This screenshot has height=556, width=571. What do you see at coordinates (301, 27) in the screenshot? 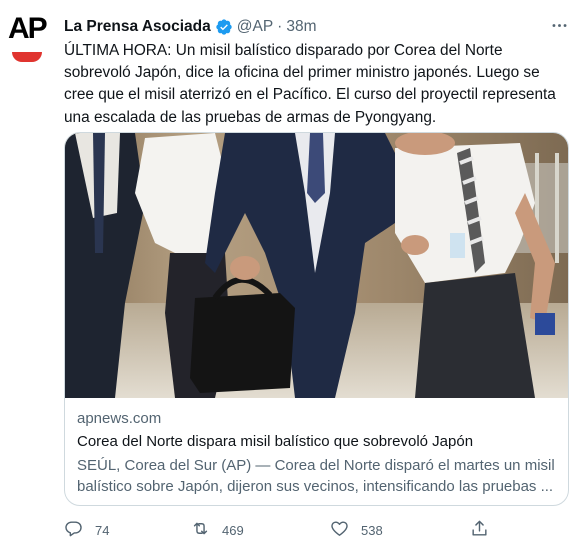
I see `tweet-timestamp: 38m` at bounding box center [301, 27].